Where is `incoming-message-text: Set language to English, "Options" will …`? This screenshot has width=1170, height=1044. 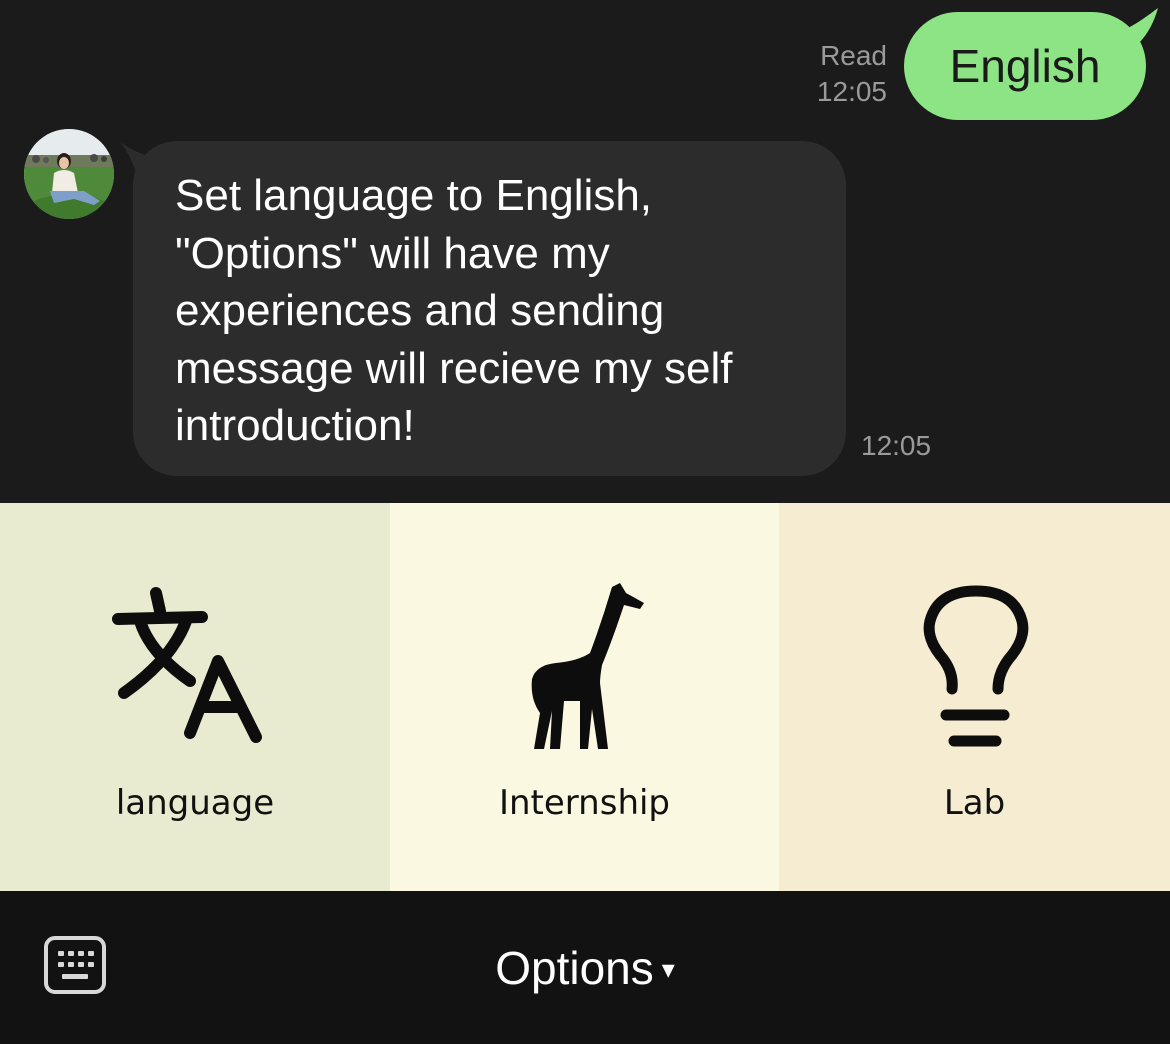 incoming-message-text: Set language to English, "Options" will … is located at coordinates (454, 310).